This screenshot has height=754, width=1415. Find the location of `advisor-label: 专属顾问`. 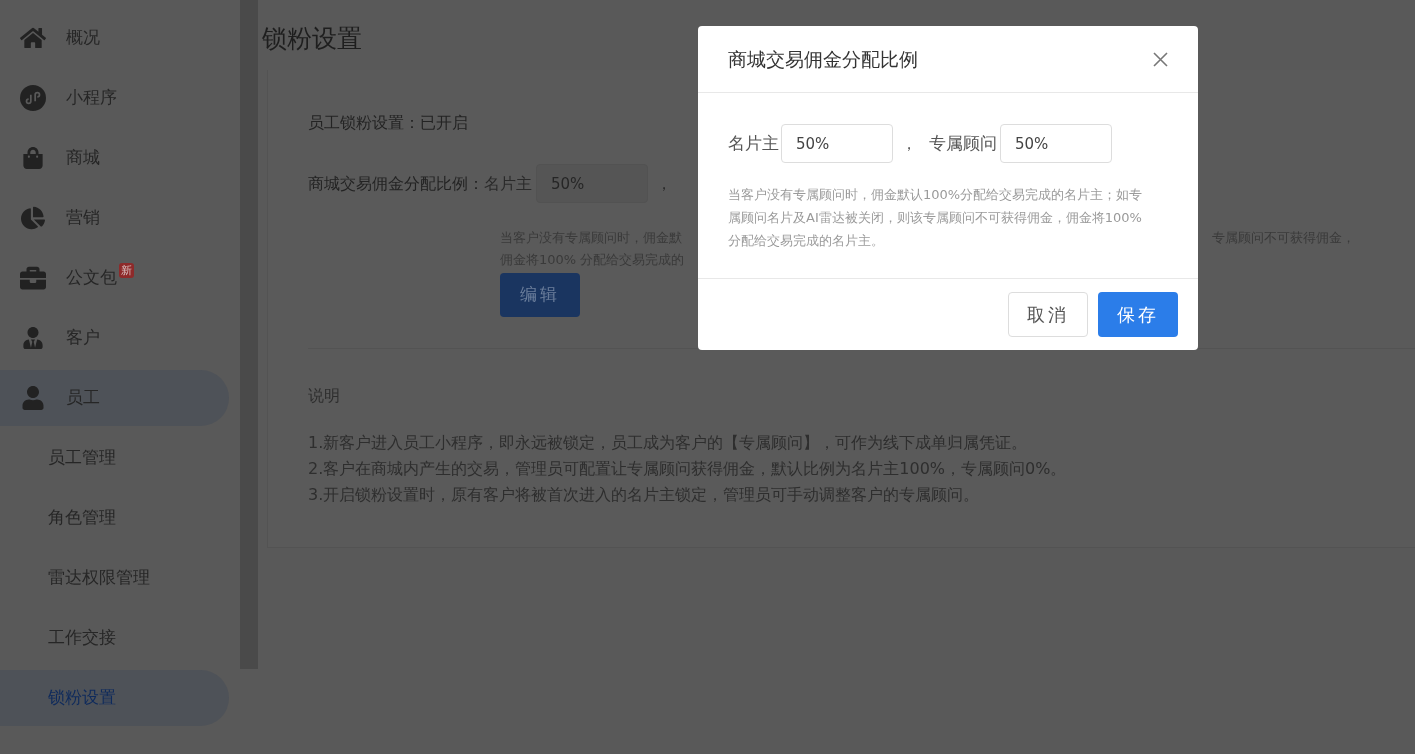

advisor-label: 专属顾问 is located at coordinates (963, 143).